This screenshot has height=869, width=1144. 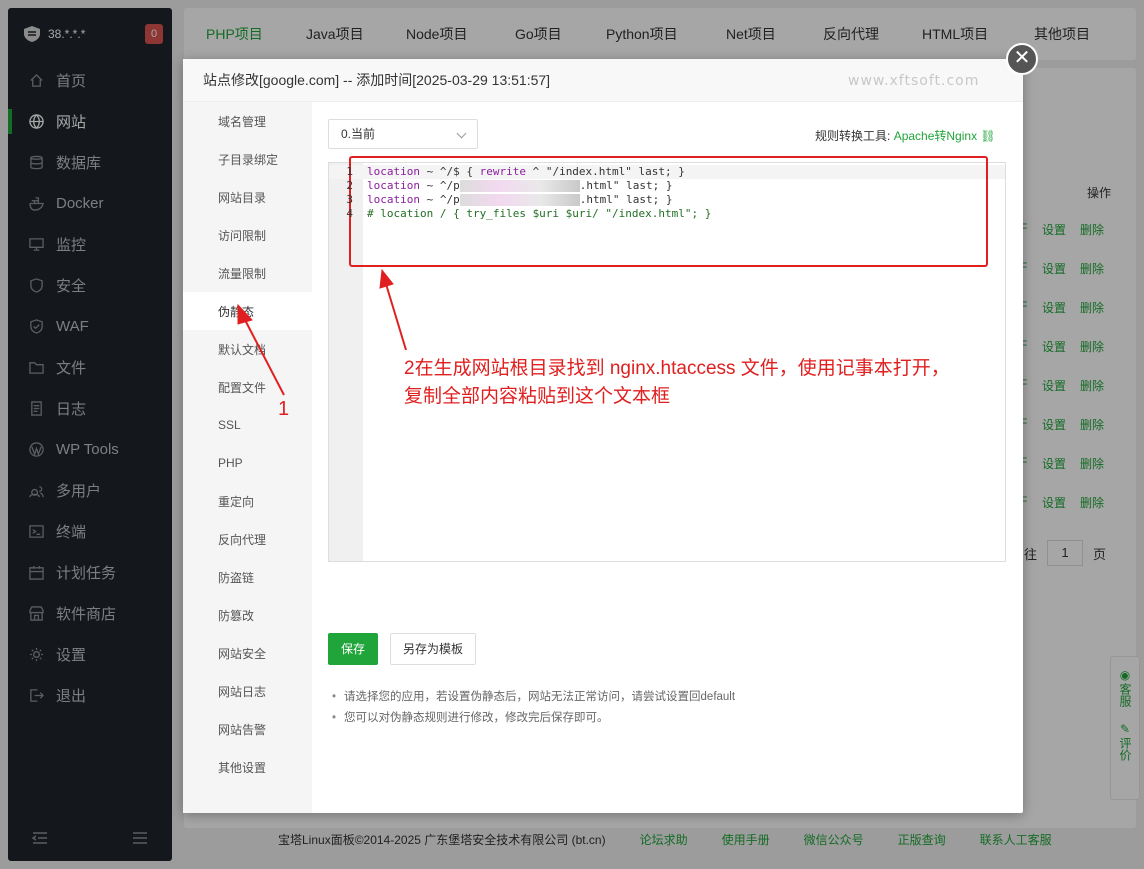 I want to click on dialog-menu-item-17: 其他设置, so click(x=247, y=767).